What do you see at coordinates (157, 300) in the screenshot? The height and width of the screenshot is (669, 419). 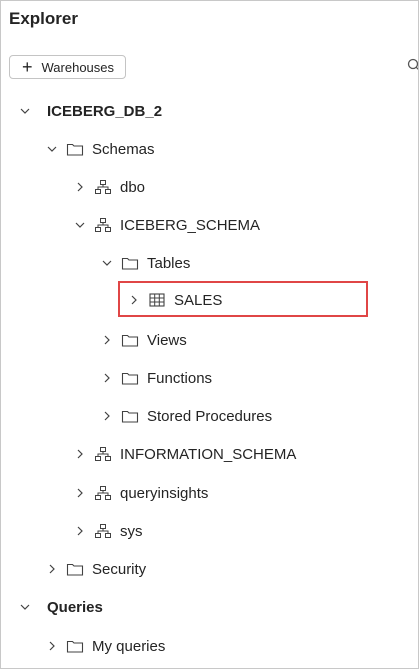 I see `table-icon` at bounding box center [157, 300].